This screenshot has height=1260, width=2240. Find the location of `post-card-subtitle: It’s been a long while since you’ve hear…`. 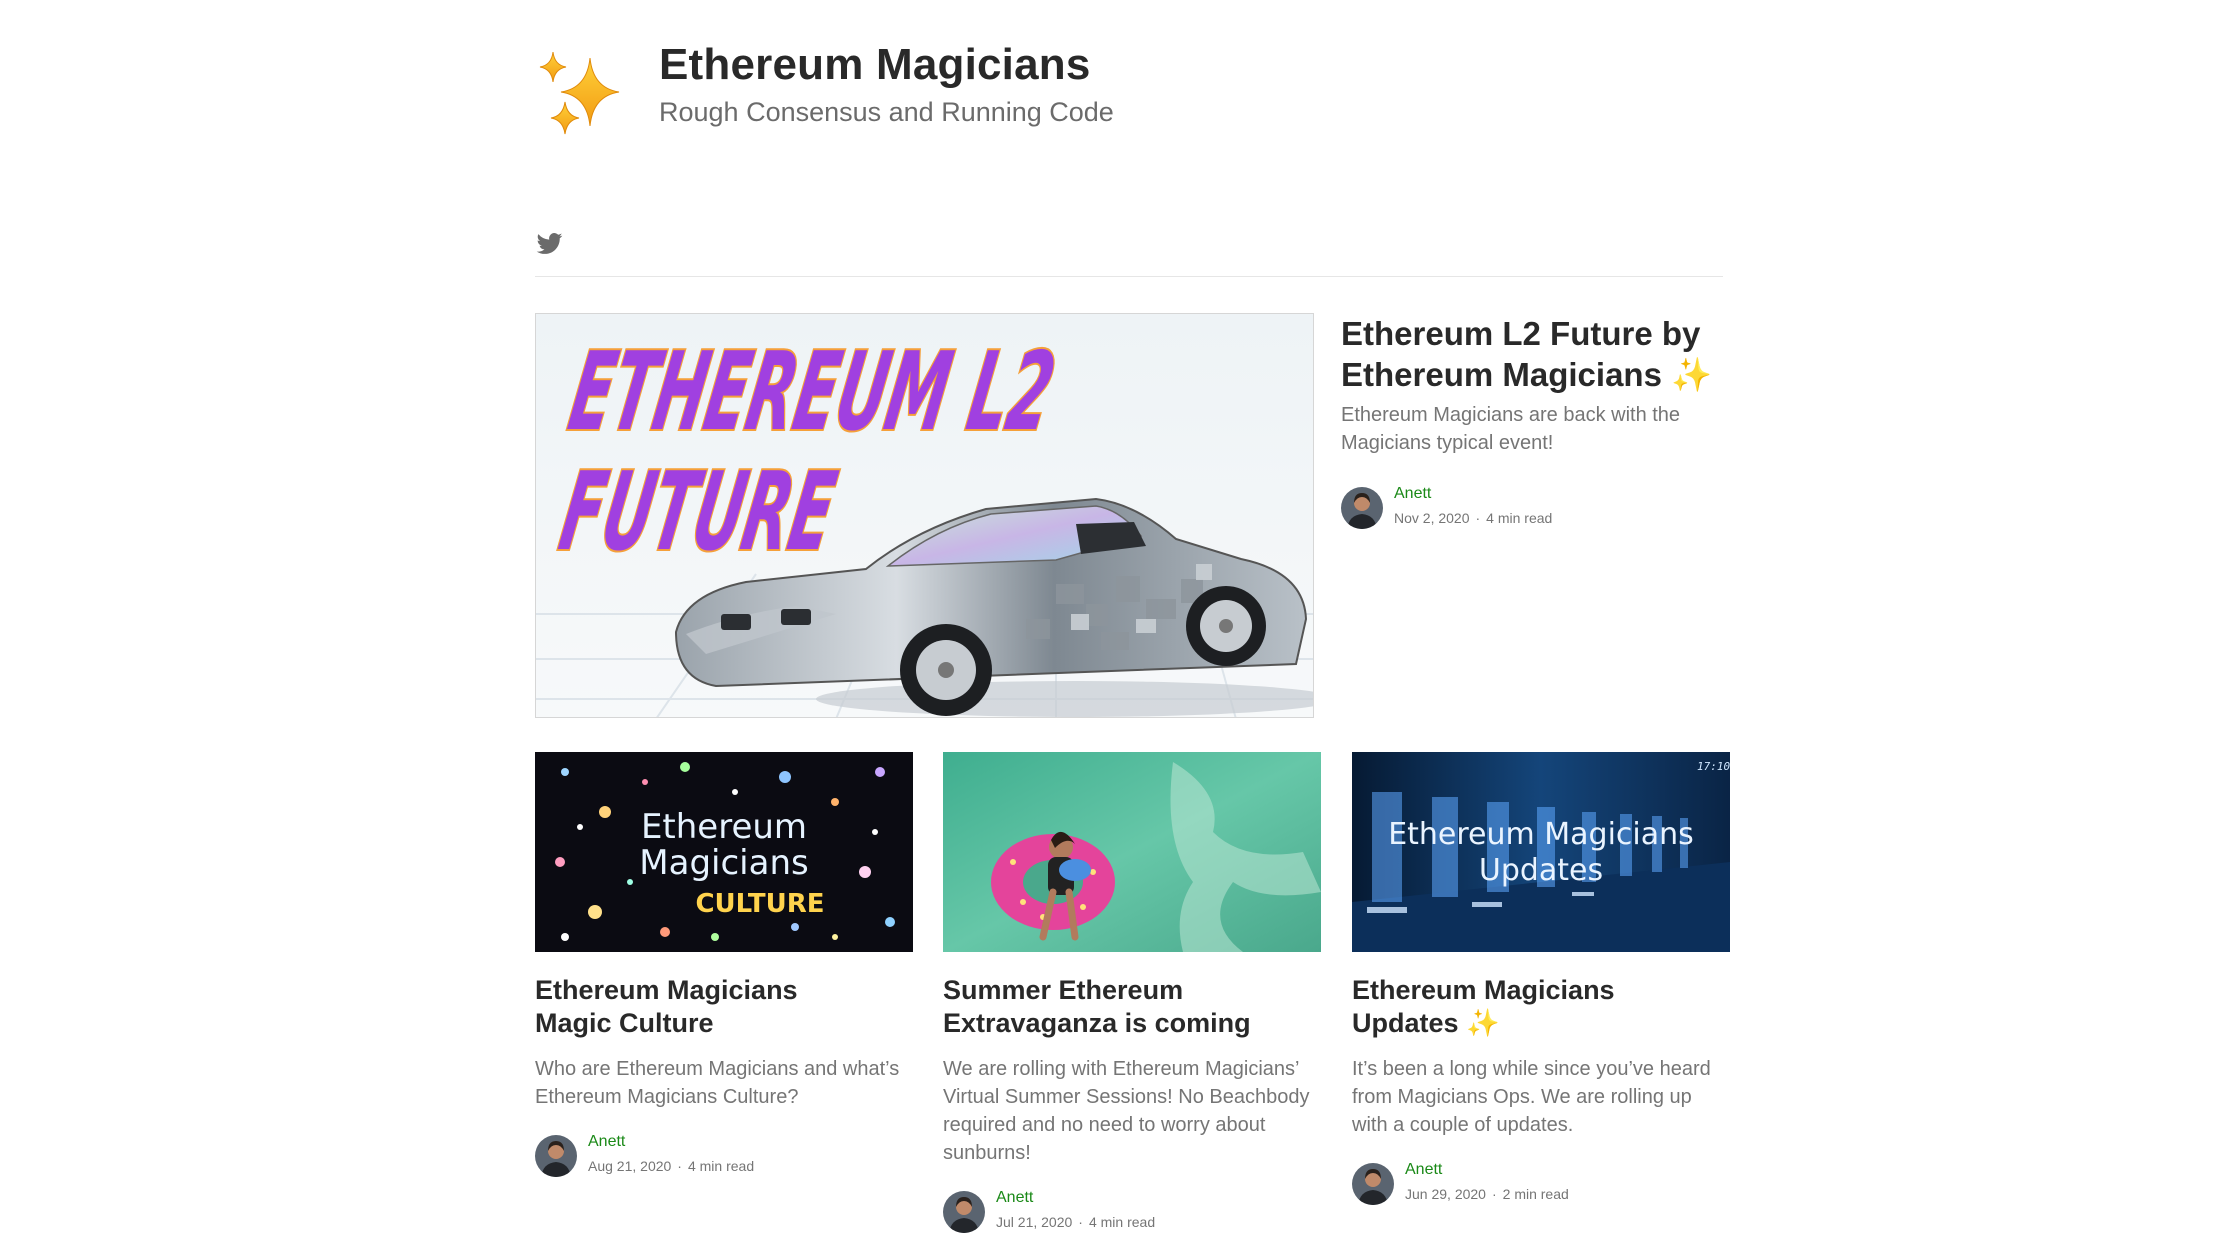

post-card-subtitle: It’s been a long while since you’ve hear… is located at coordinates (1541, 1097).